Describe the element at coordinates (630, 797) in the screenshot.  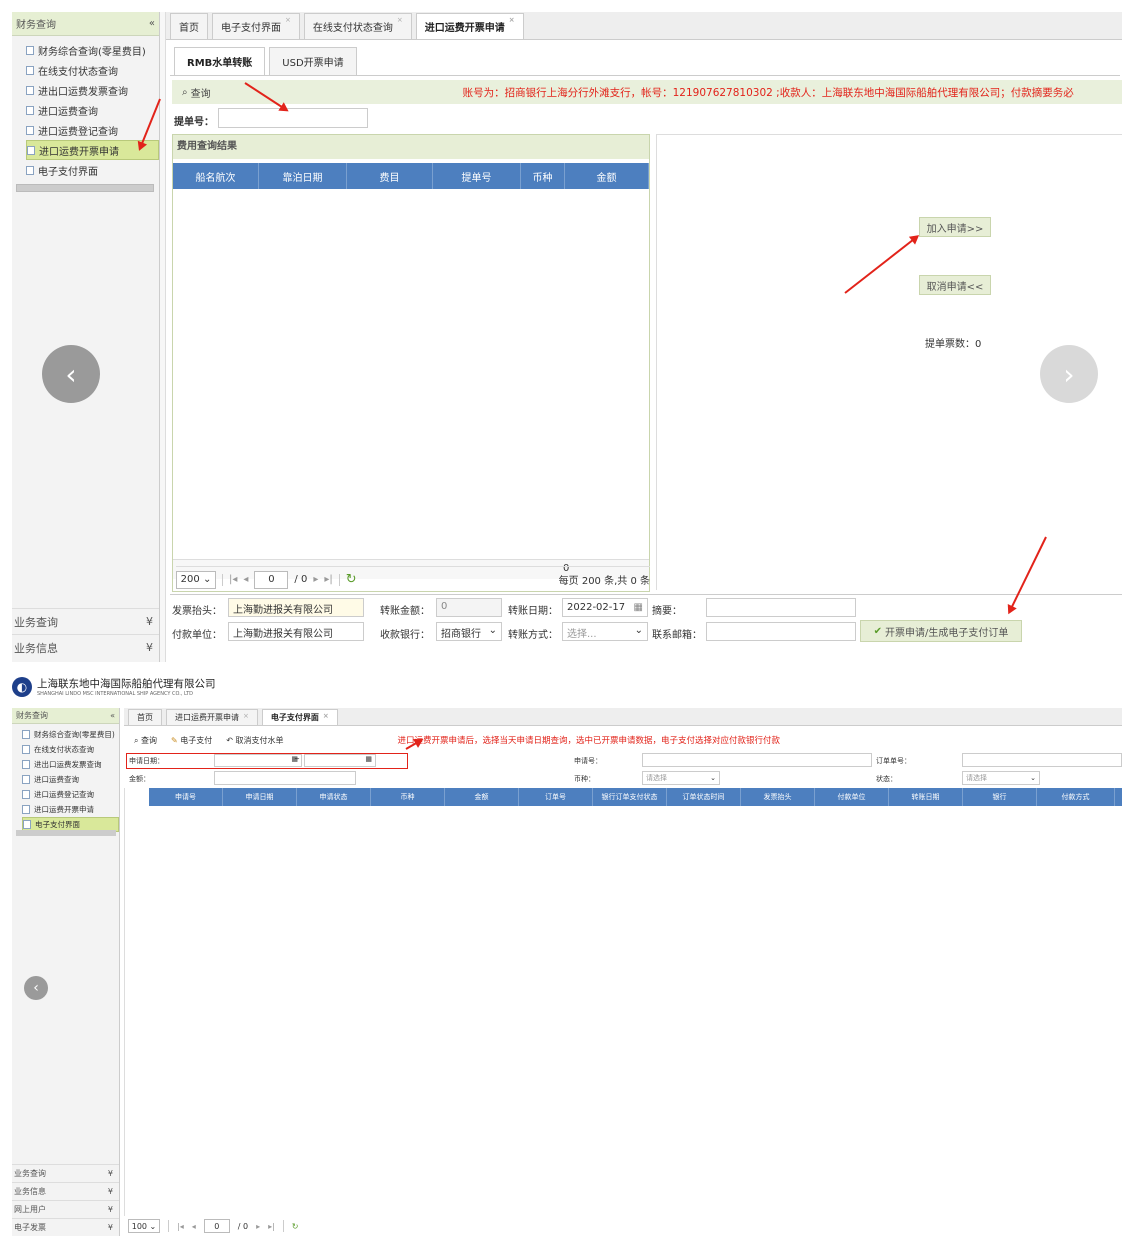
I see `column-header: 银行订单支付状态` at that location.